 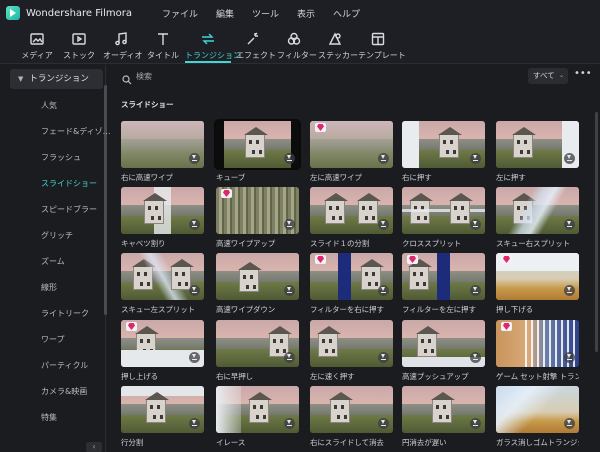 I want to click on transition-card: 左に速く押す, so click(x=351, y=351).